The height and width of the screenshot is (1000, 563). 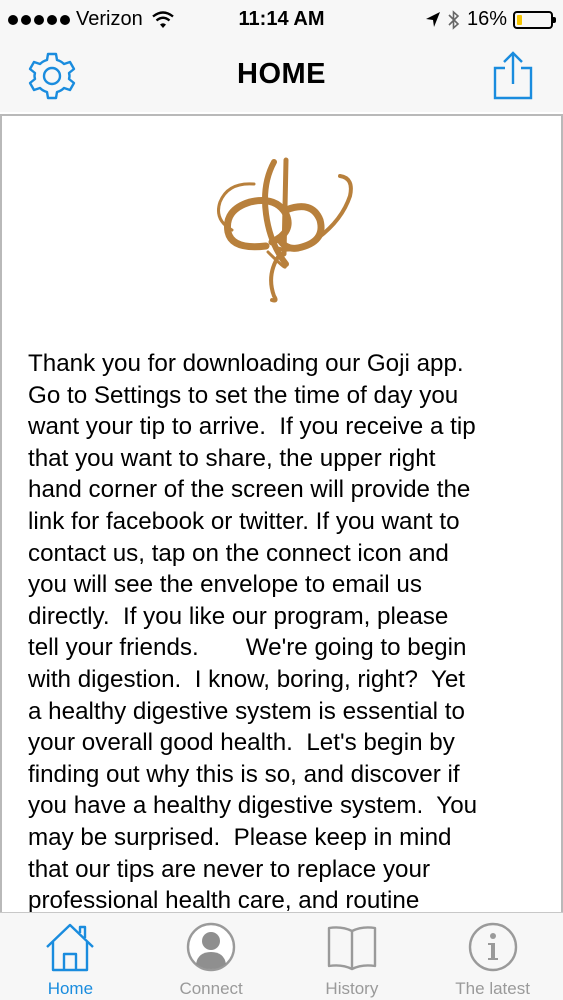 I want to click on tab-home: Home, so click(x=70, y=956).